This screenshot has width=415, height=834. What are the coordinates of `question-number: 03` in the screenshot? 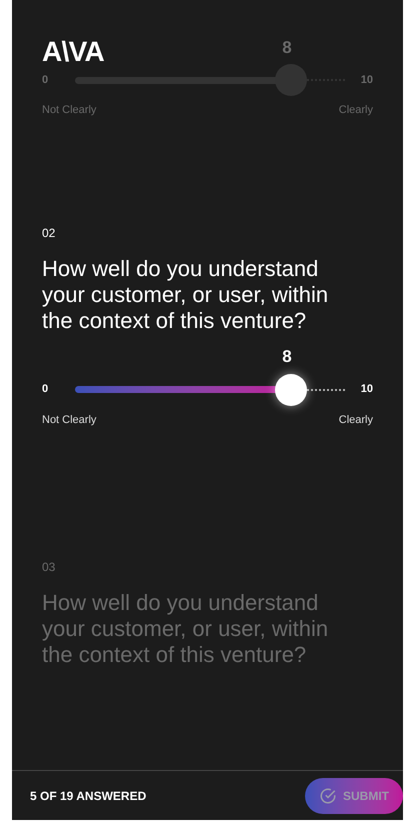 It's located at (49, 567).